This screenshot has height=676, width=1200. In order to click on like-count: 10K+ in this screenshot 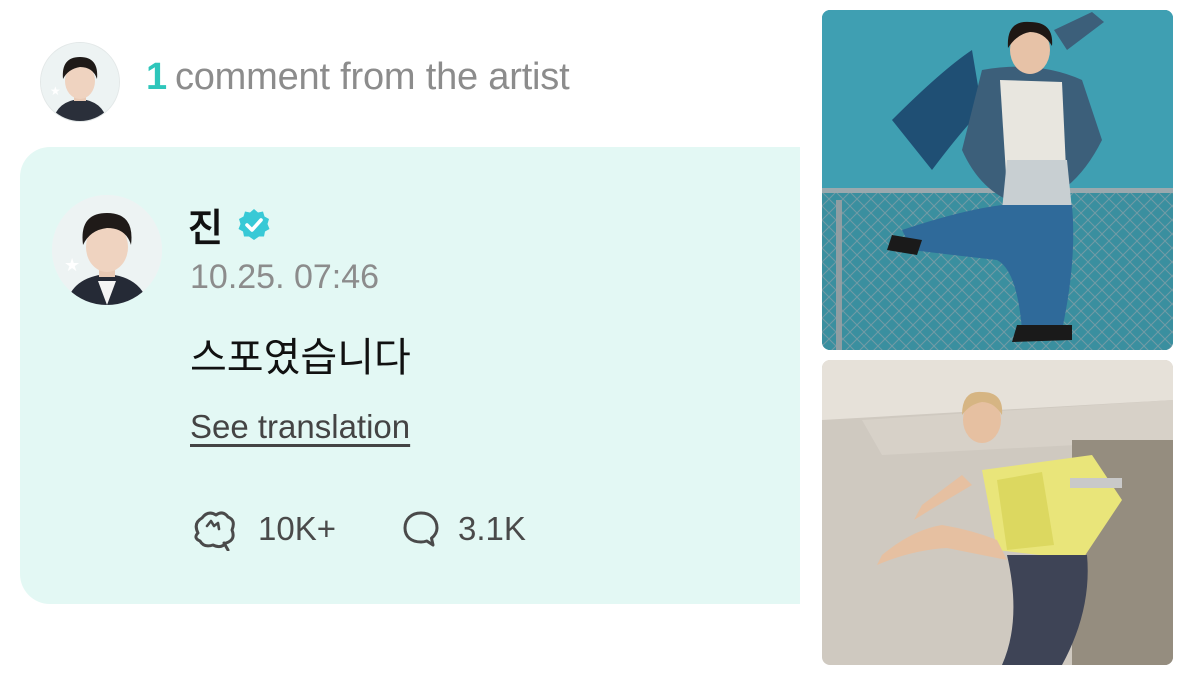, I will do `click(297, 528)`.